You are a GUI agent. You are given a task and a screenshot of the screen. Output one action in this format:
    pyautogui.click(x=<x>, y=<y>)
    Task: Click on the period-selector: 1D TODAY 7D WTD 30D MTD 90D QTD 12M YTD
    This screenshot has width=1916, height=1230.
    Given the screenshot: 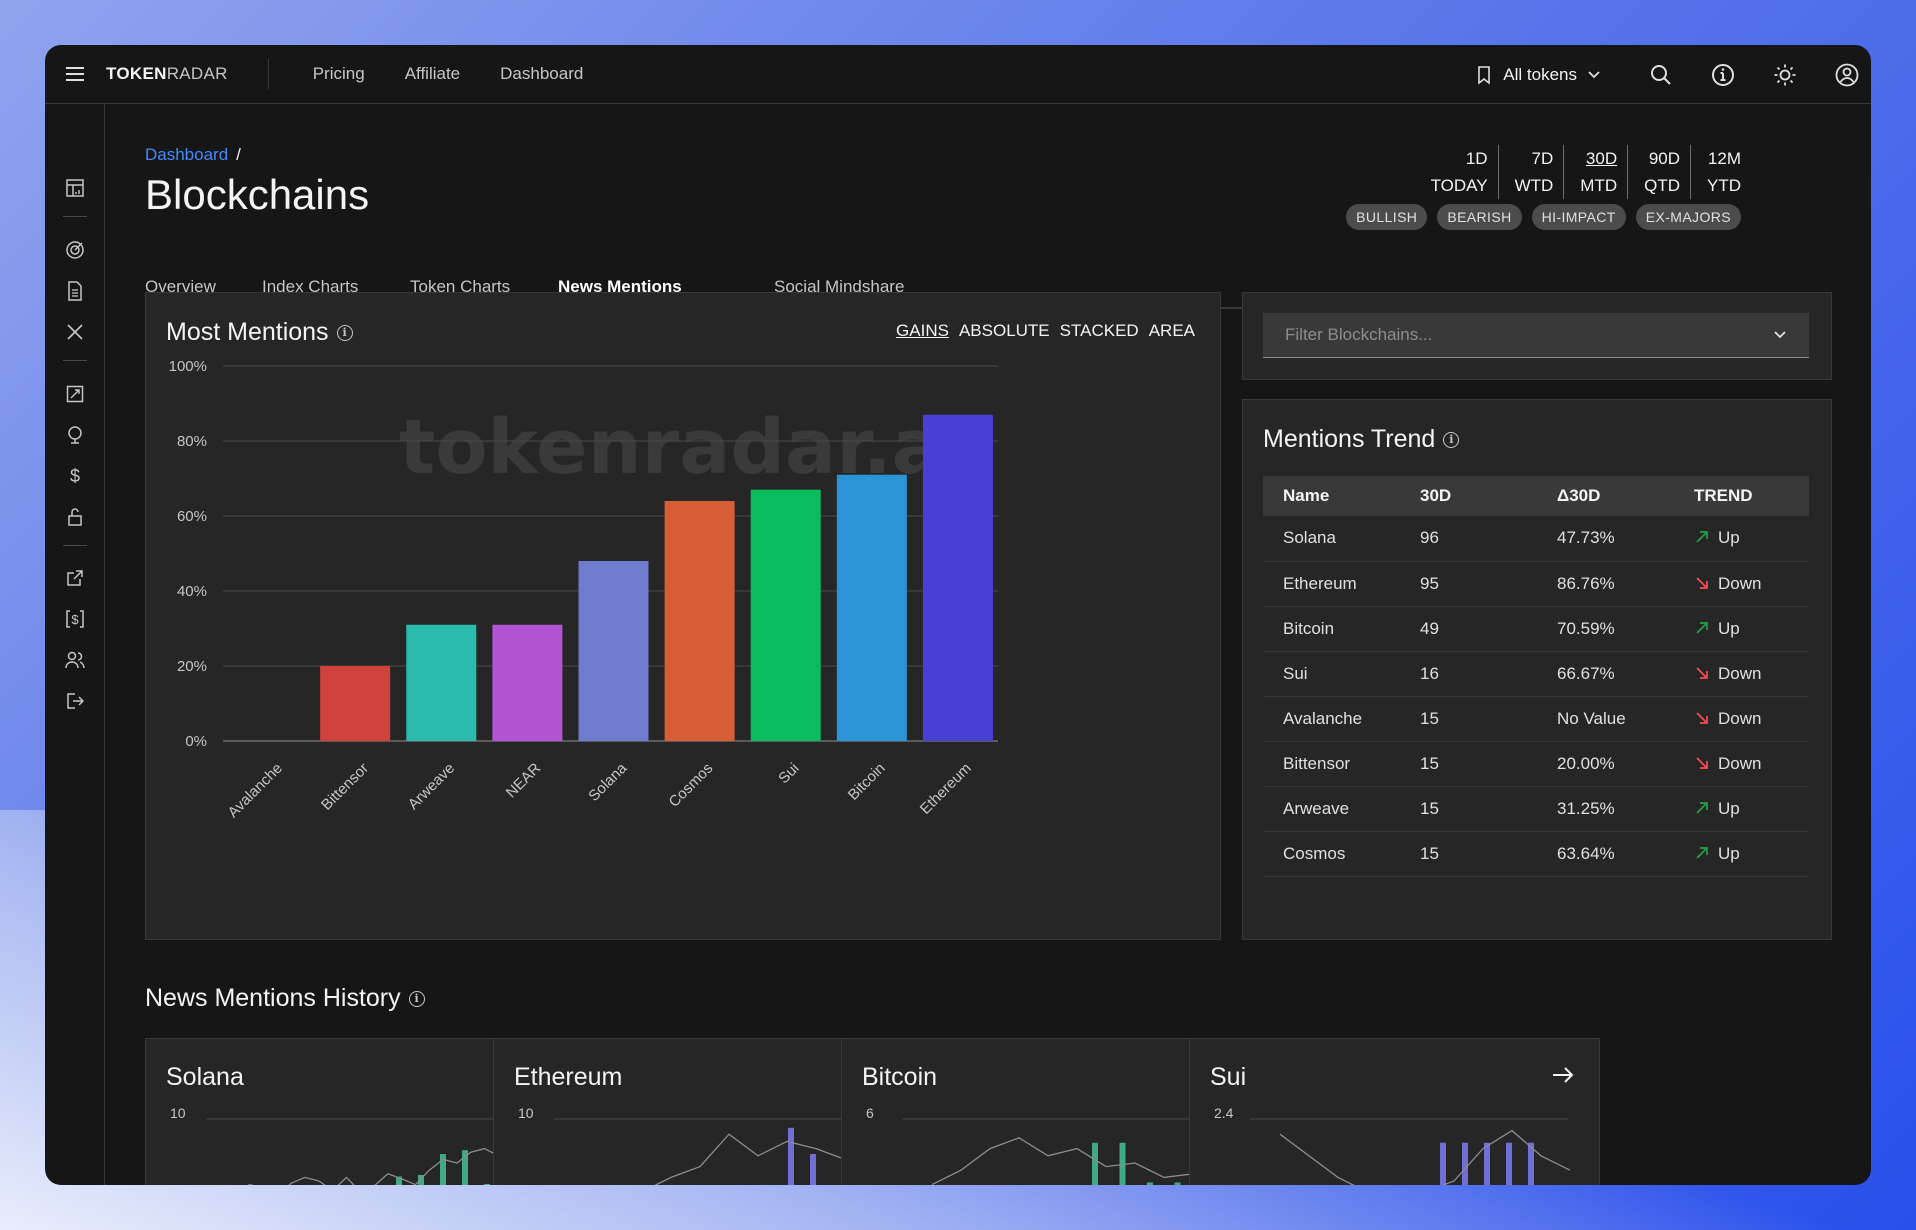 What is the action you would take?
    pyautogui.click(x=1583, y=172)
    